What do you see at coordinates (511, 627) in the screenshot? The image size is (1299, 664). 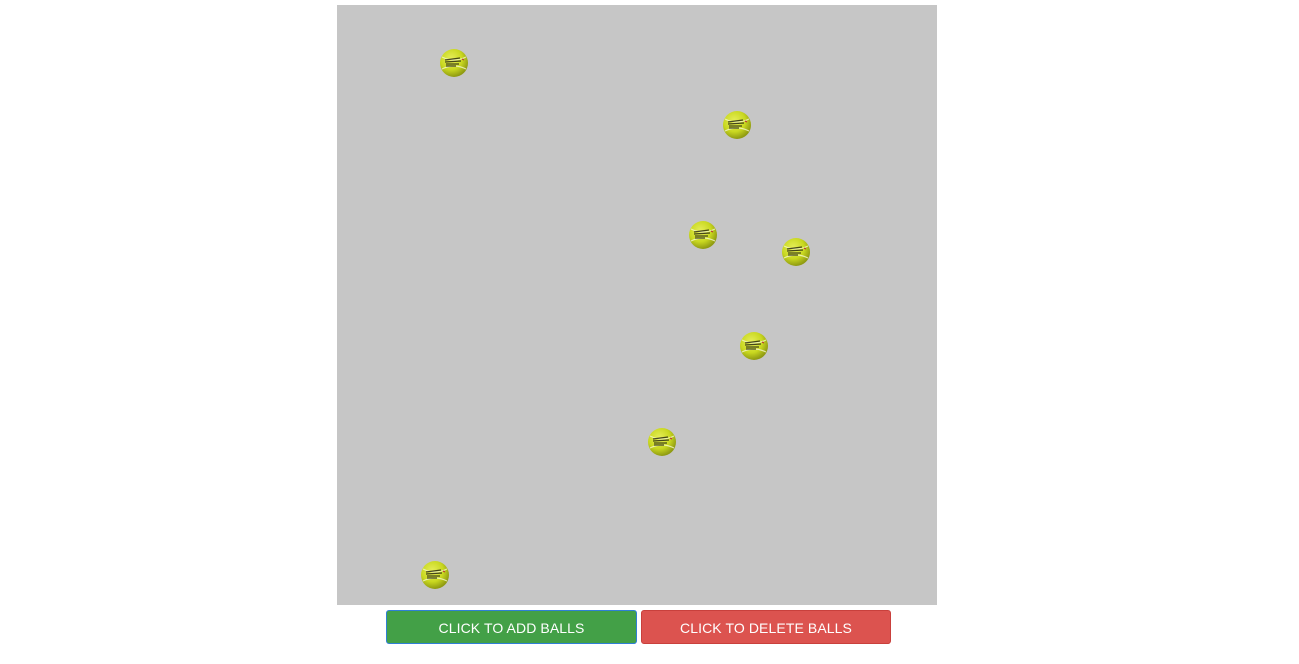 I see `add-balls-button: CLICK TO ADD BALLS` at bounding box center [511, 627].